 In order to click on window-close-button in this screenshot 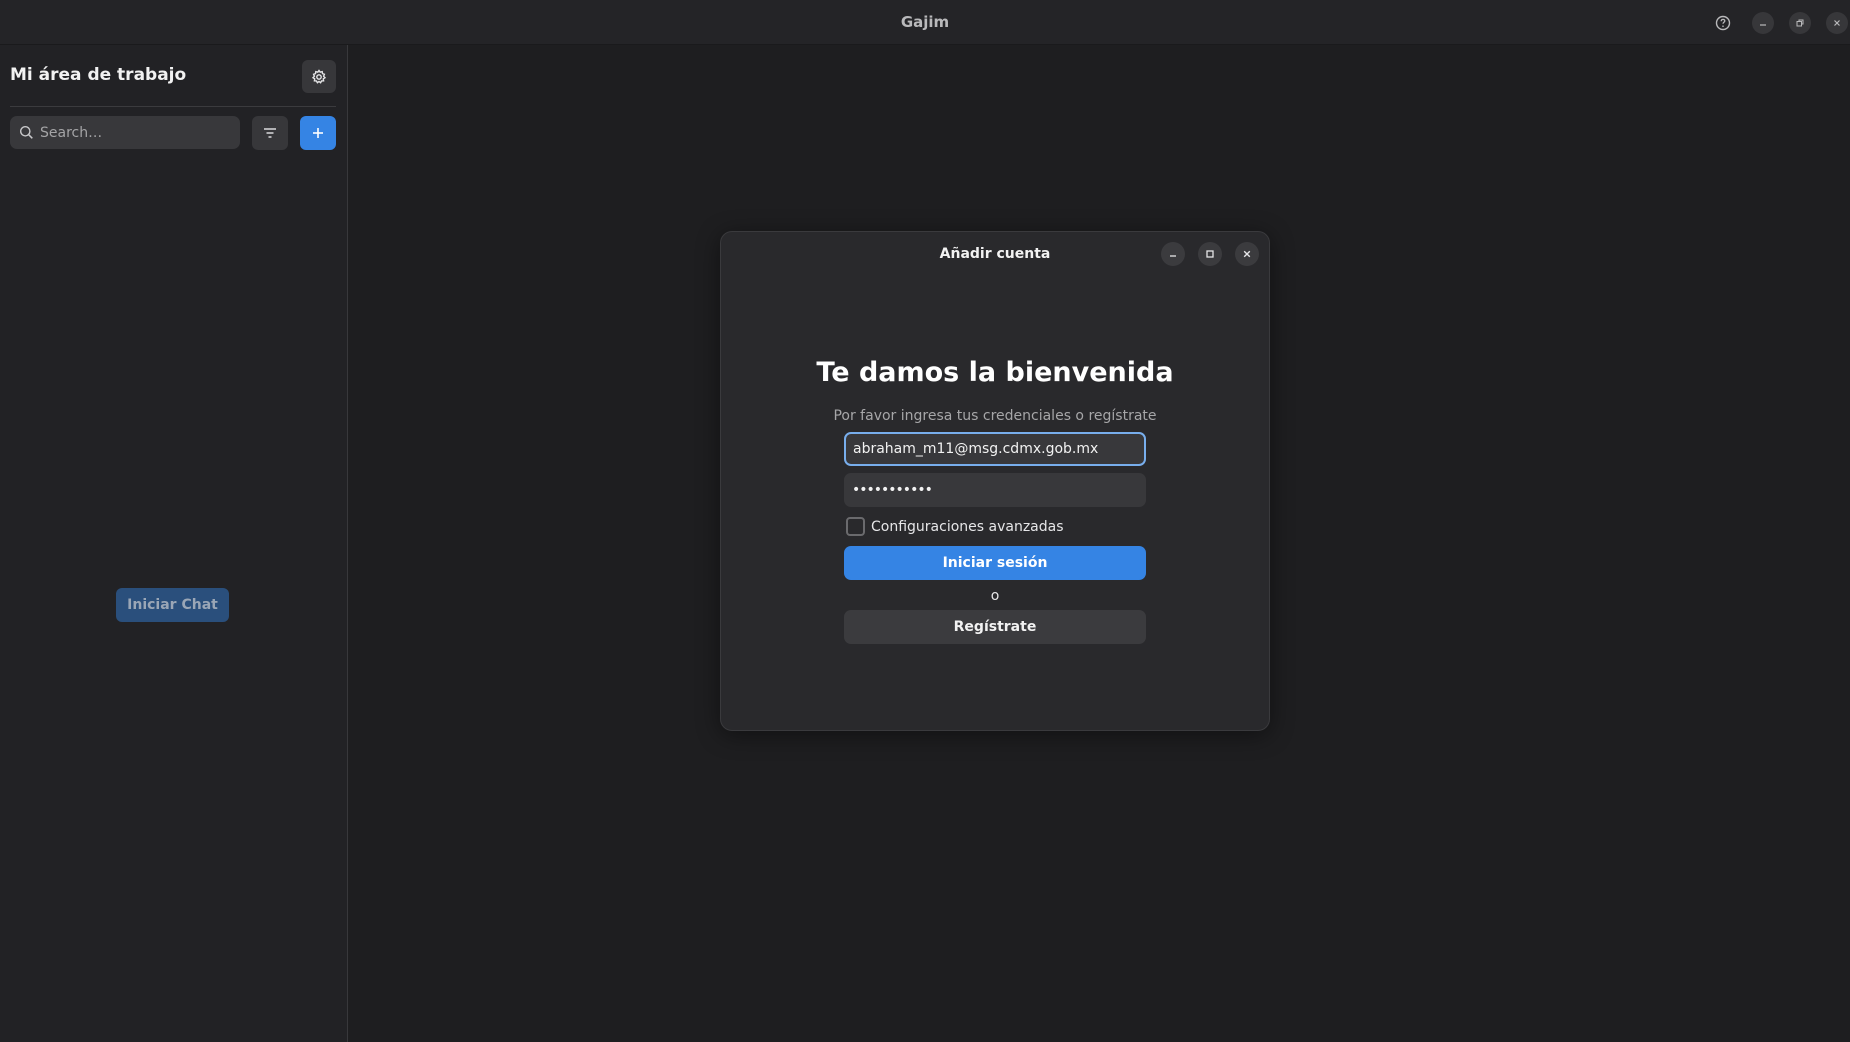, I will do `click(1837, 23)`.